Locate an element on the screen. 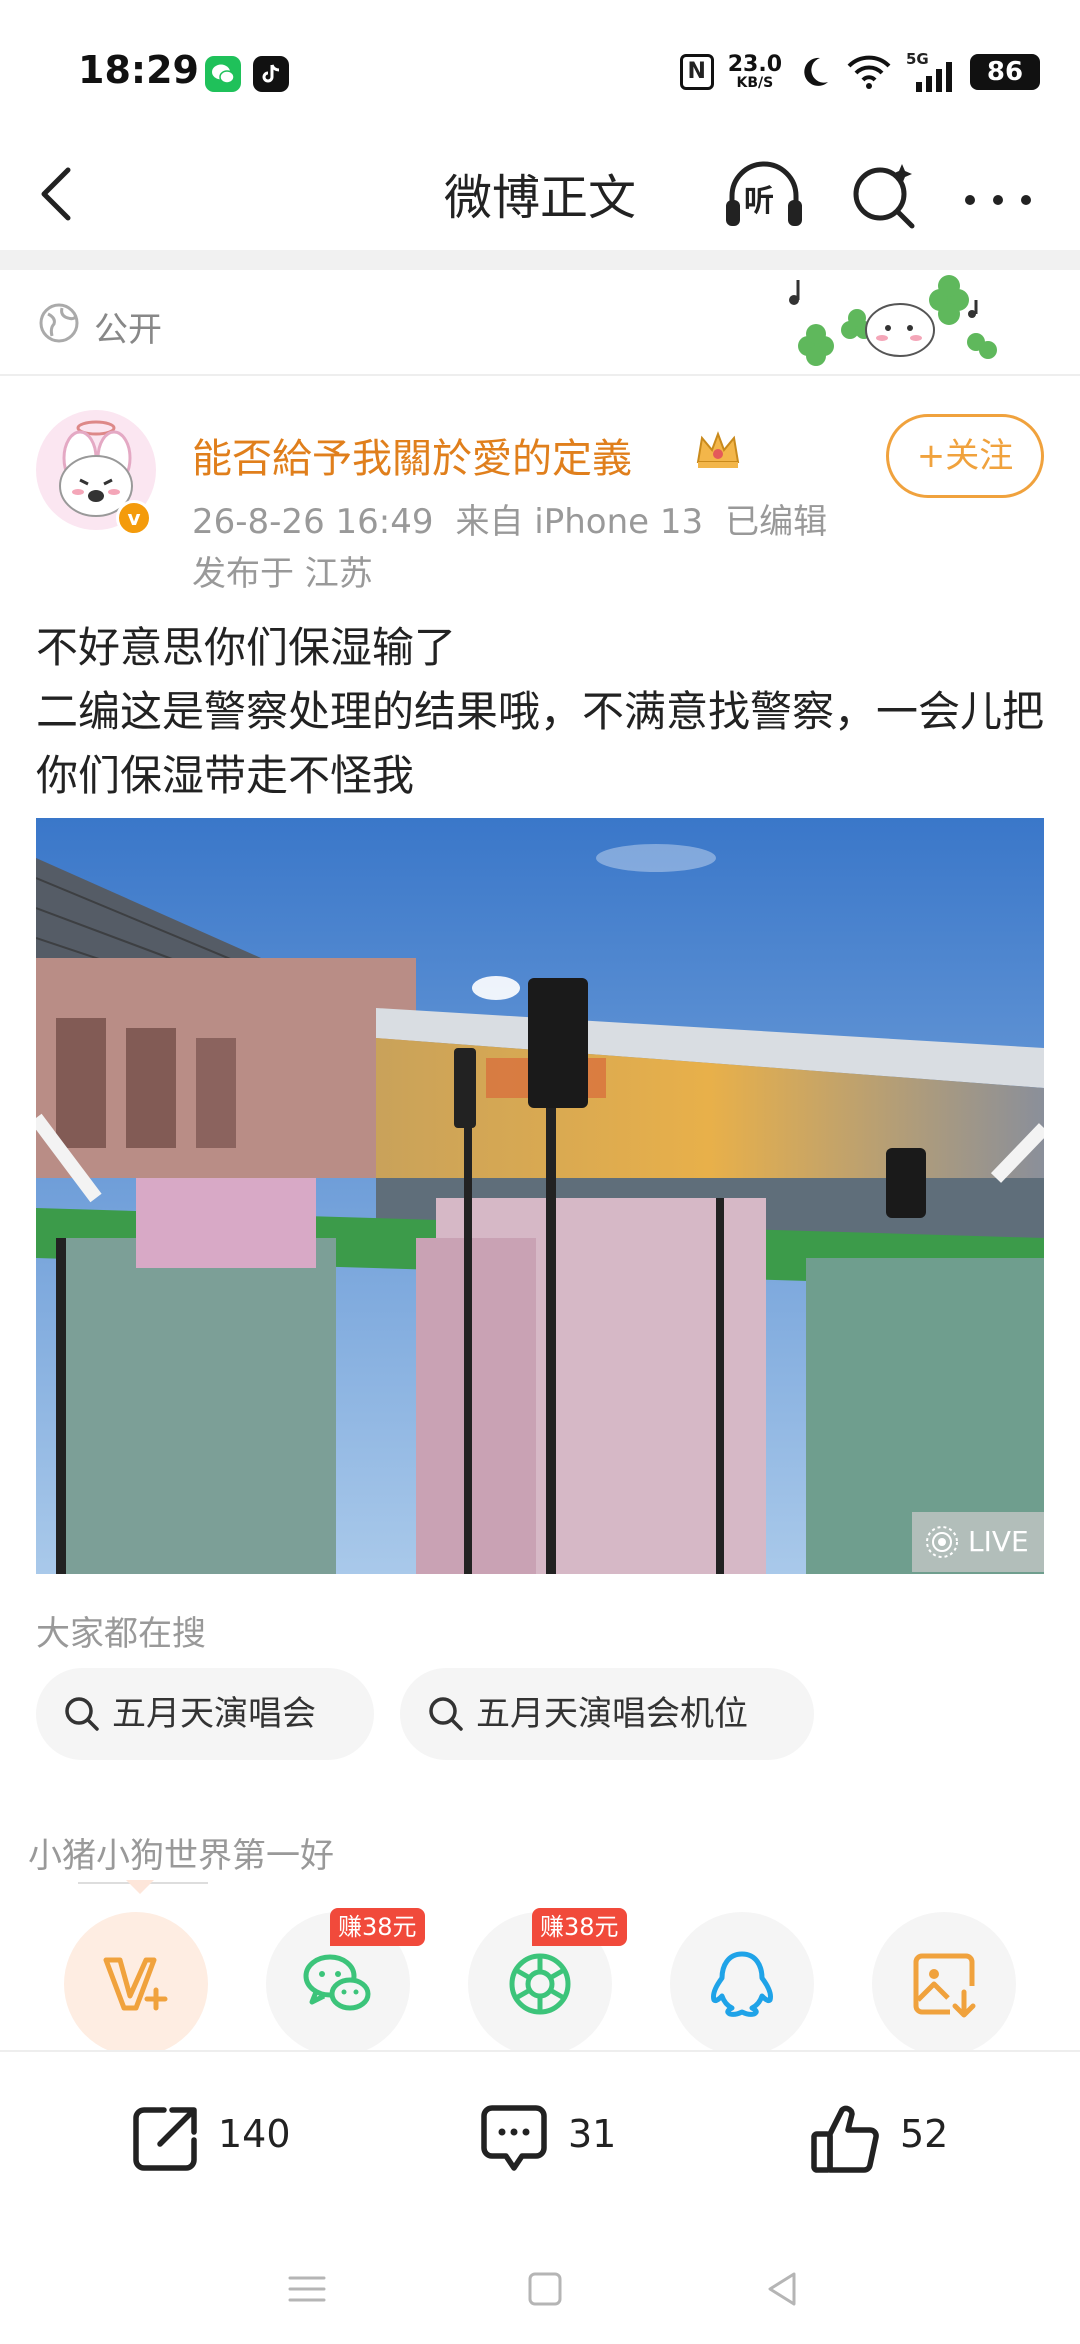 The width and height of the screenshot is (1080, 2344). share-save-image-button is located at coordinates (944, 1984).